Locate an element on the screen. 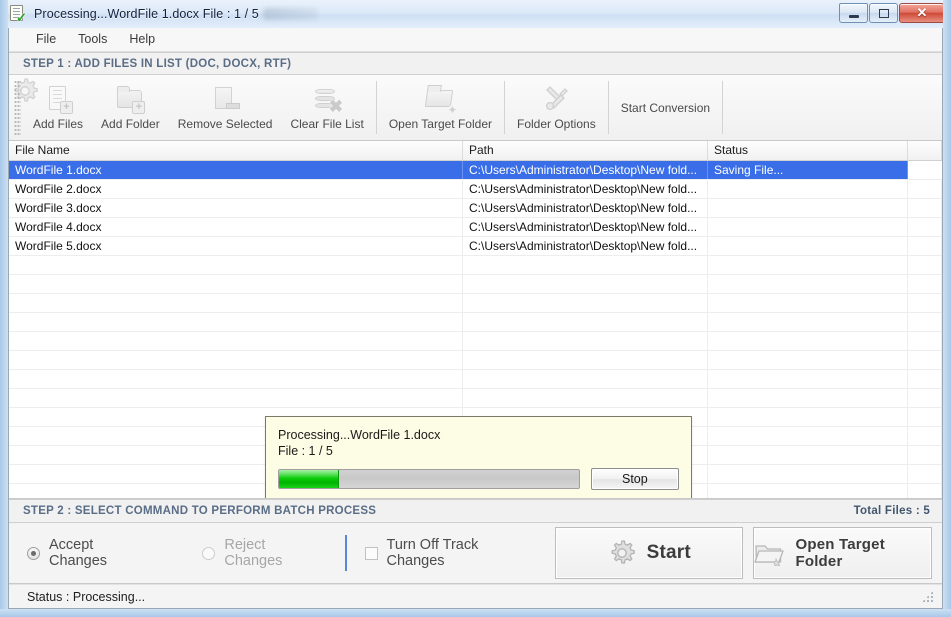  add-folder-icon: + is located at coordinates (130, 99).